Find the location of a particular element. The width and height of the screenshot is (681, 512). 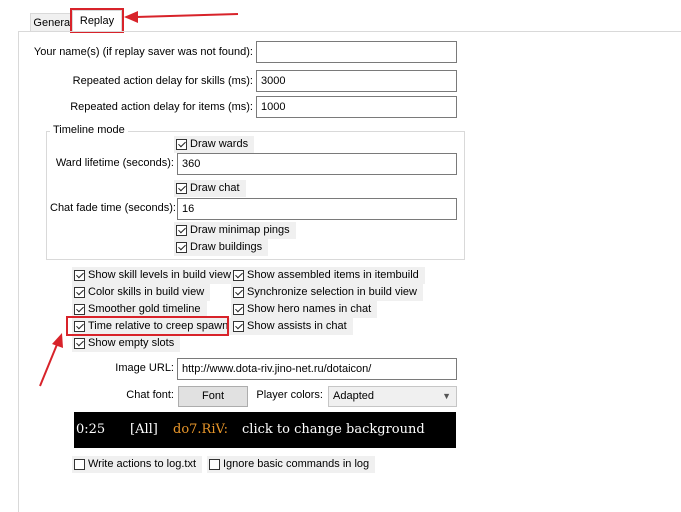

ignore-basic-checkbox: Ignore basic commands in log is located at coordinates (291, 464).